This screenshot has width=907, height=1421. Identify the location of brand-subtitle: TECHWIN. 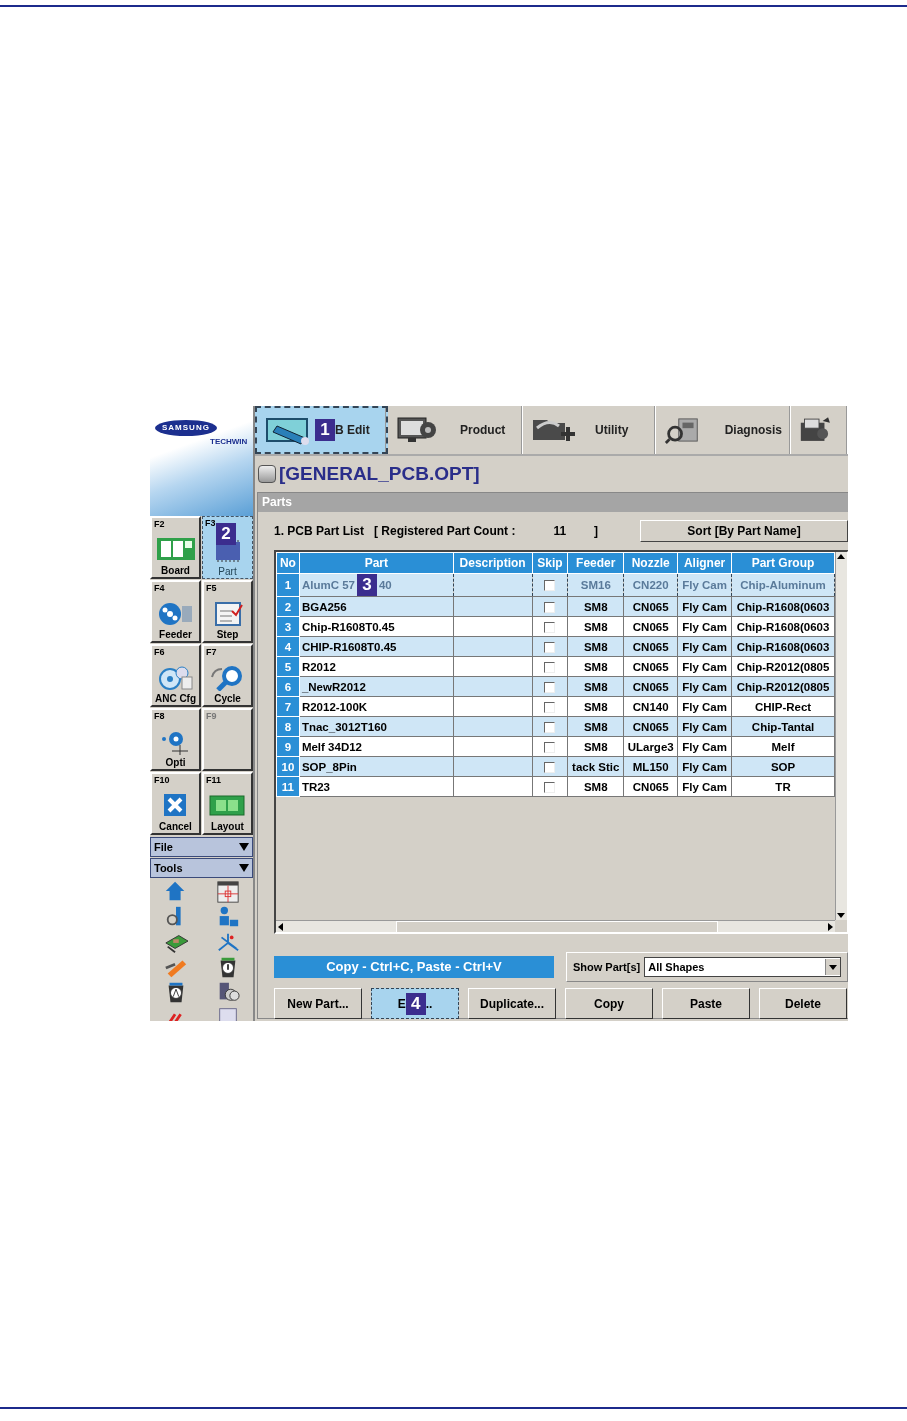
(229, 441).